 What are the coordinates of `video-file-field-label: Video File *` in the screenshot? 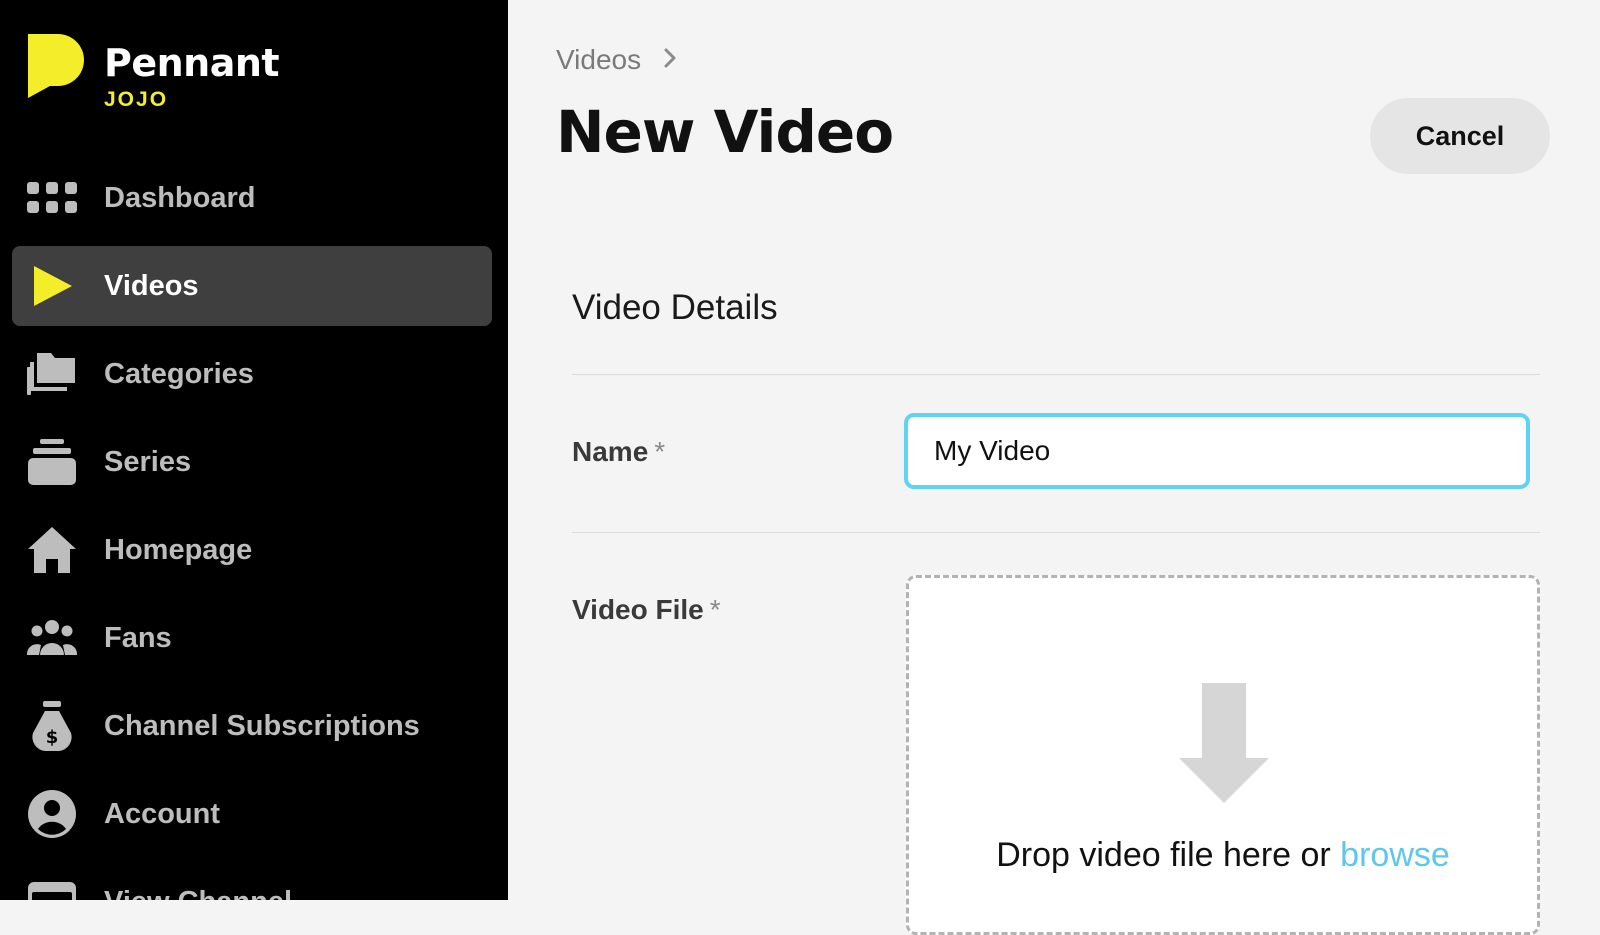 It's located at (646, 610).